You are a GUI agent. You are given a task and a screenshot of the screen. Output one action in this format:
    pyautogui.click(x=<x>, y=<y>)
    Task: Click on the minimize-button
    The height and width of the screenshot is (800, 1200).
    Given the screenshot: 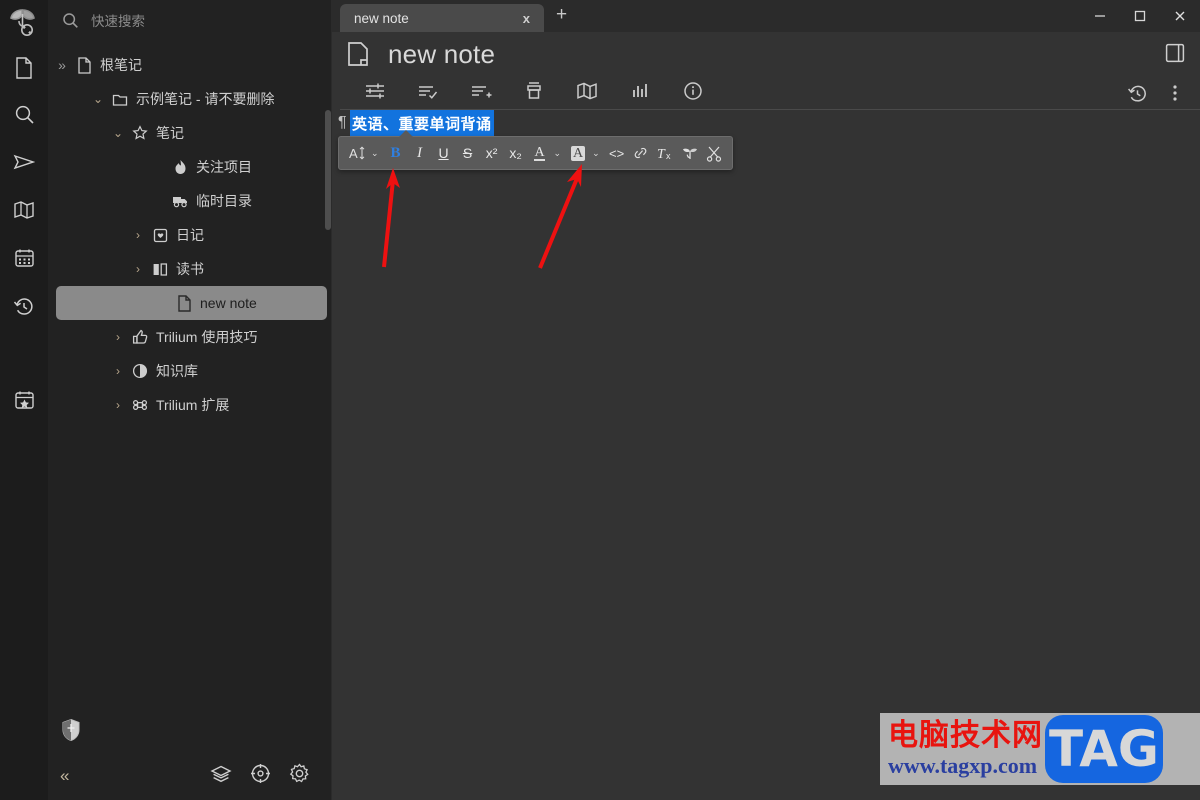 What is the action you would take?
    pyautogui.click(x=1100, y=16)
    